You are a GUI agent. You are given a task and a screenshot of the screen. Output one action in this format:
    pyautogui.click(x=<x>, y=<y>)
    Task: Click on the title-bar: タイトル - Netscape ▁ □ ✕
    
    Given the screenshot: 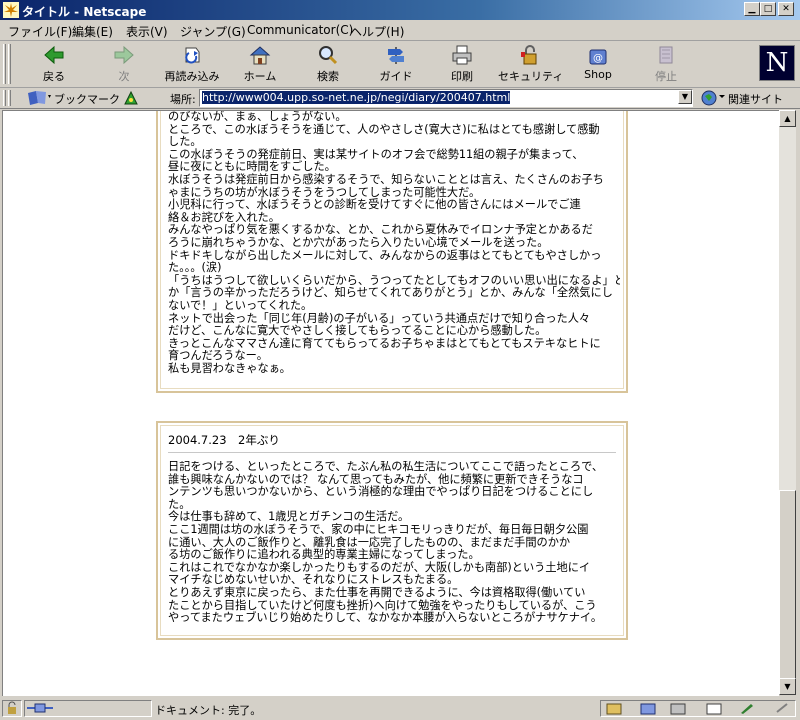 What is the action you would take?
    pyautogui.click(x=400, y=10)
    